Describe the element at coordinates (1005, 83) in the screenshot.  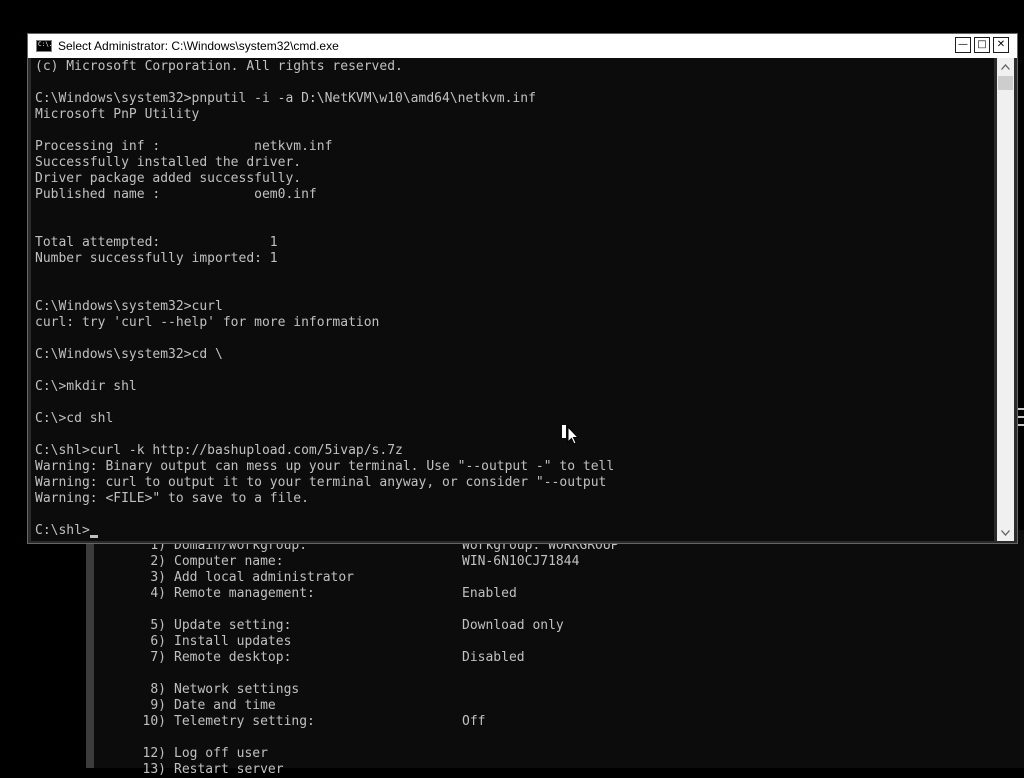
I see `scroll-thumb` at that location.